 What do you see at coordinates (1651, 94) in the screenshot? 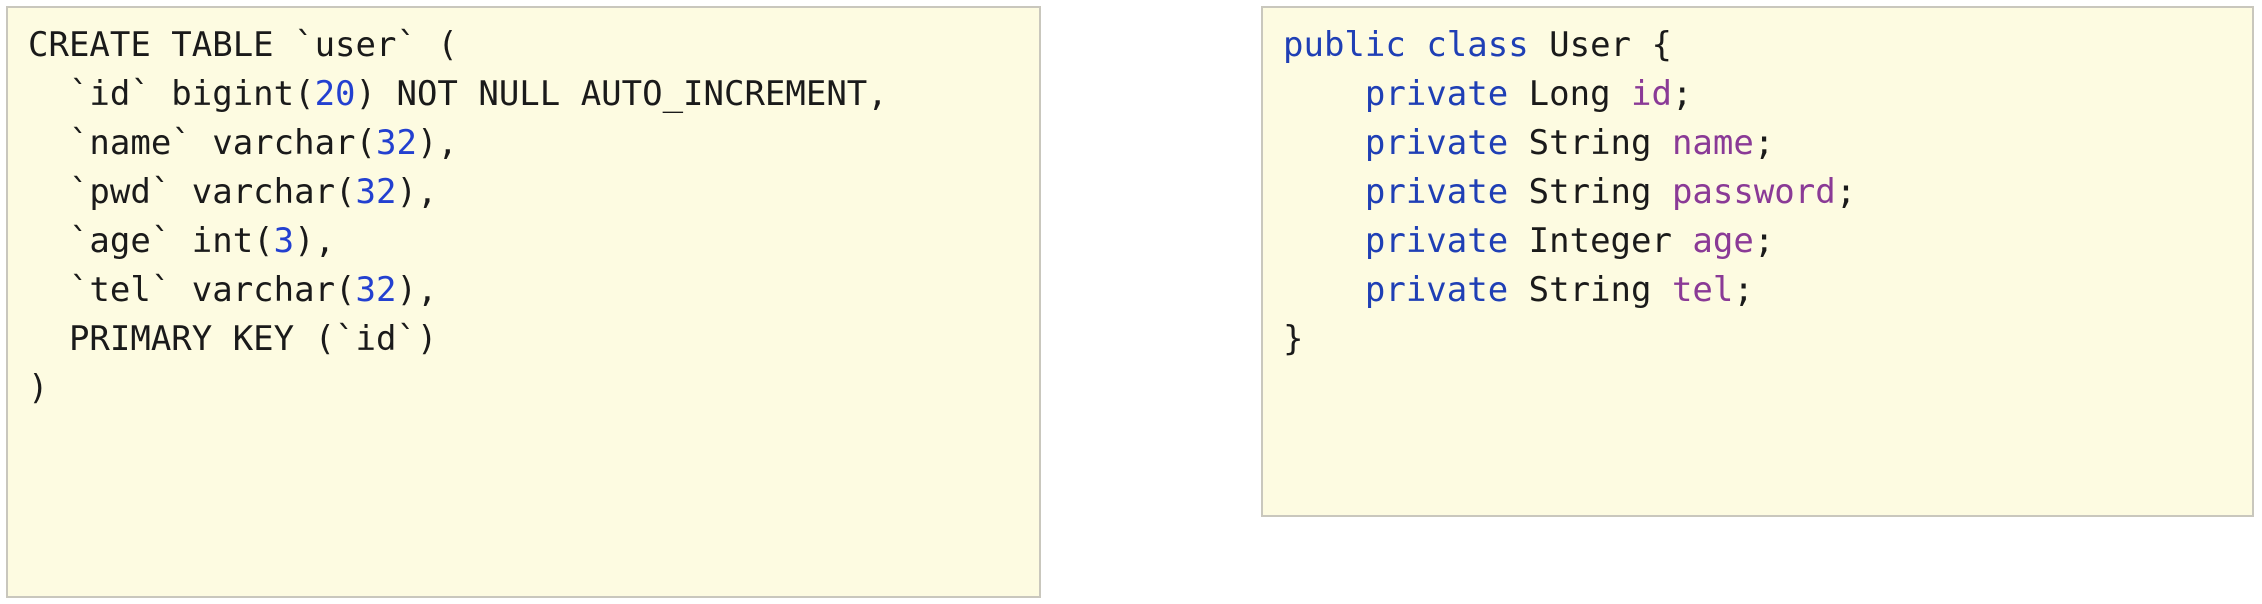
I see `java-token: id` at bounding box center [1651, 94].